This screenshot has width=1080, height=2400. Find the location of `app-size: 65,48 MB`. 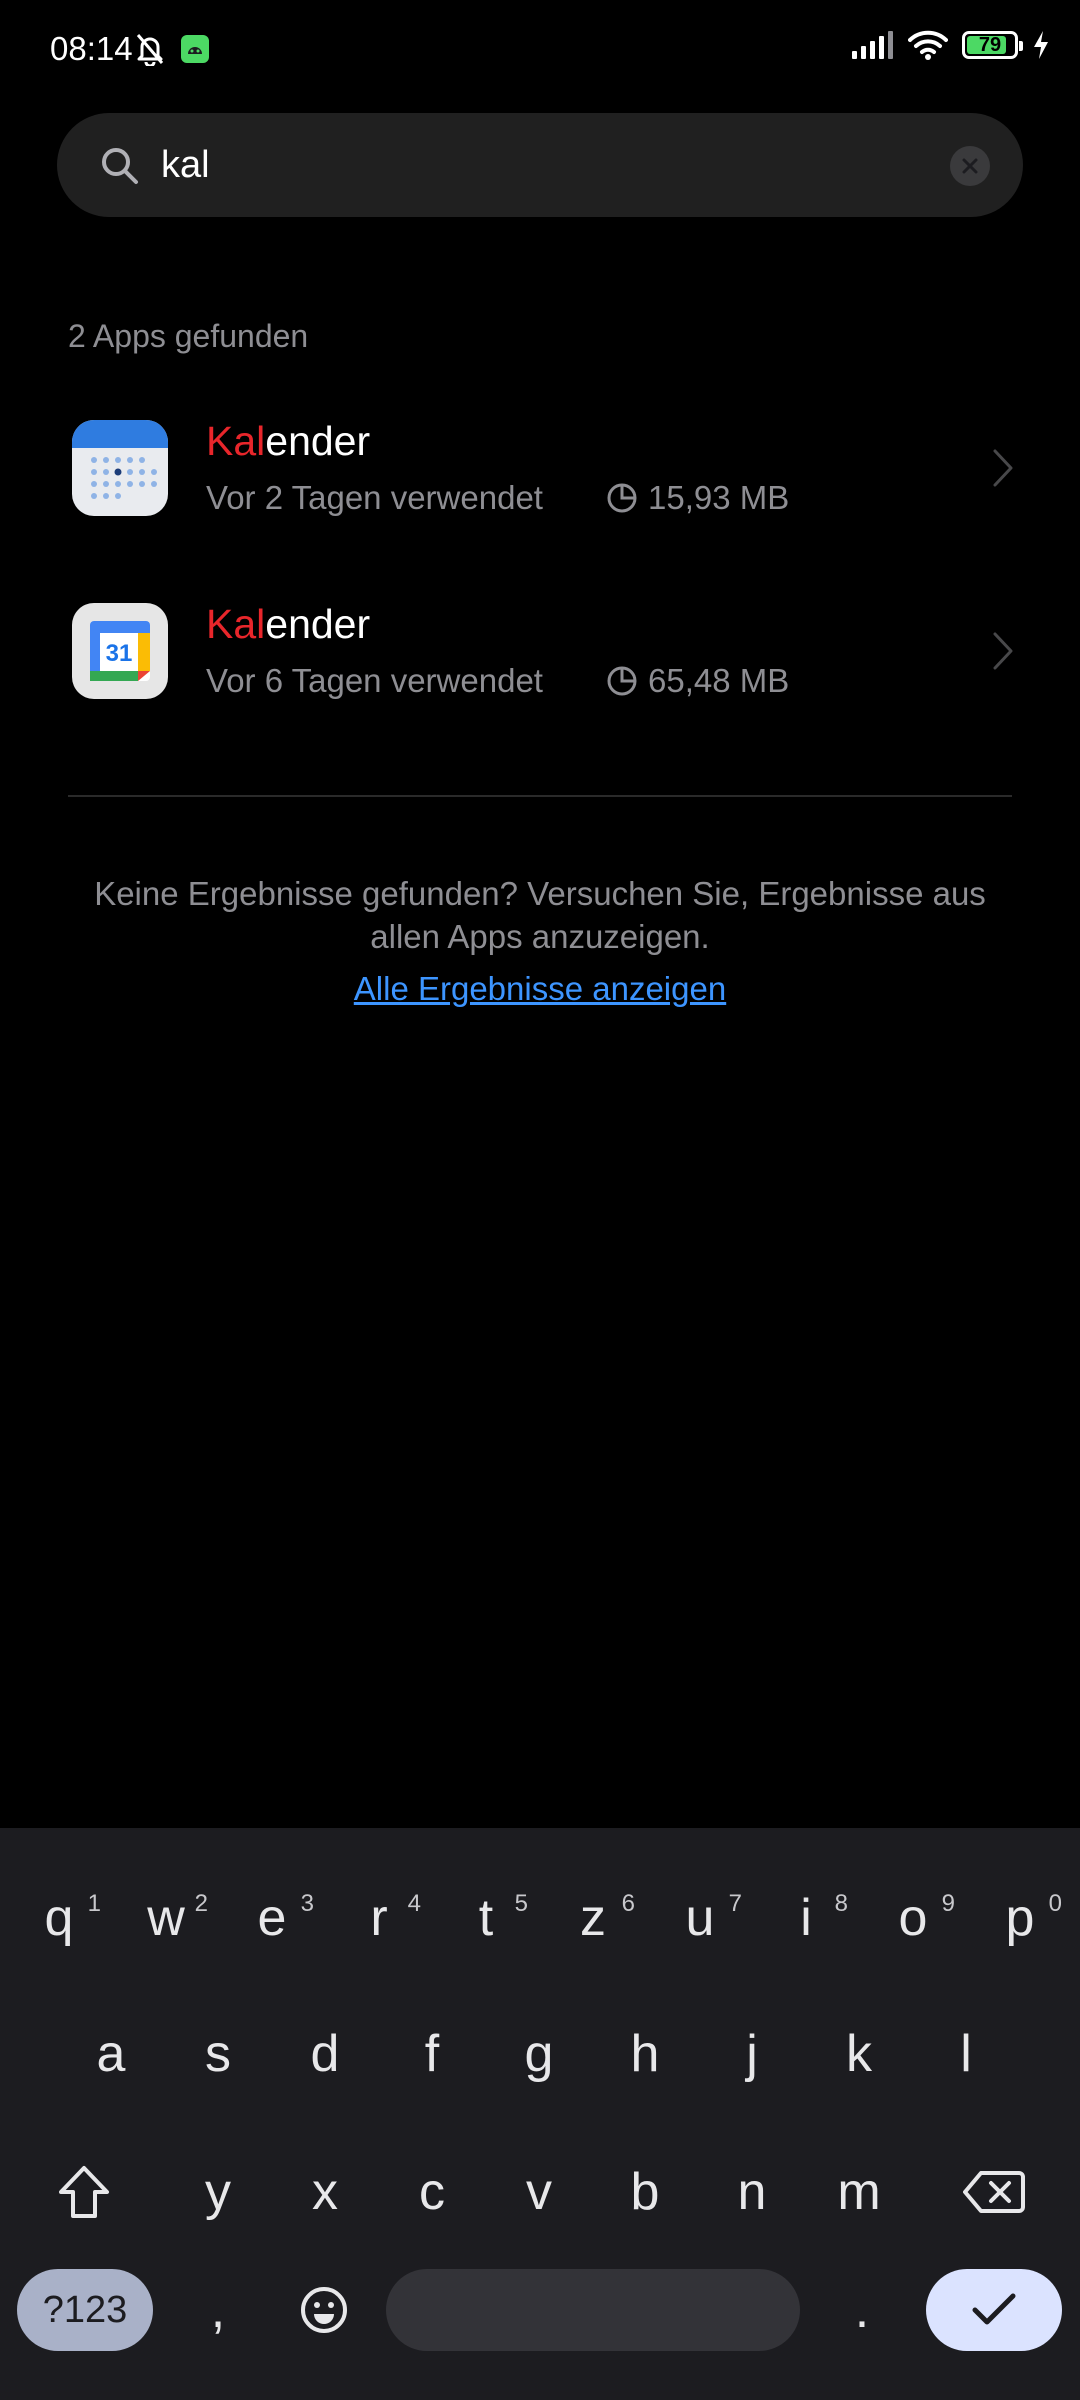

app-size: 65,48 MB is located at coordinates (697, 681).